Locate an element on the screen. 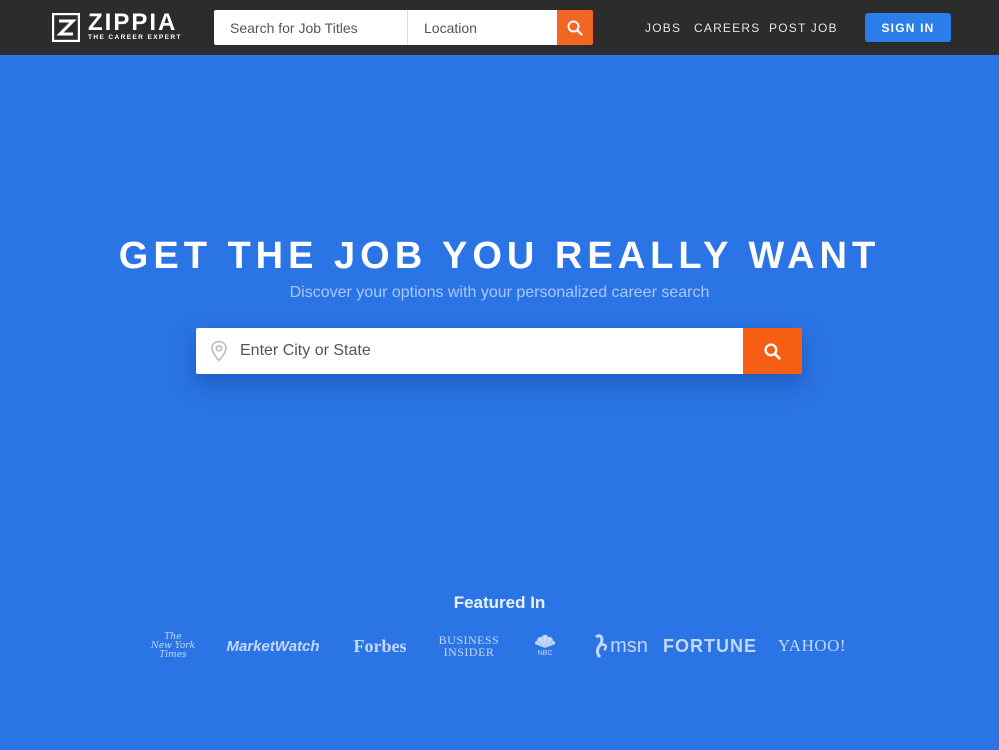 The image size is (999, 750). header-search-button is located at coordinates (575, 27).